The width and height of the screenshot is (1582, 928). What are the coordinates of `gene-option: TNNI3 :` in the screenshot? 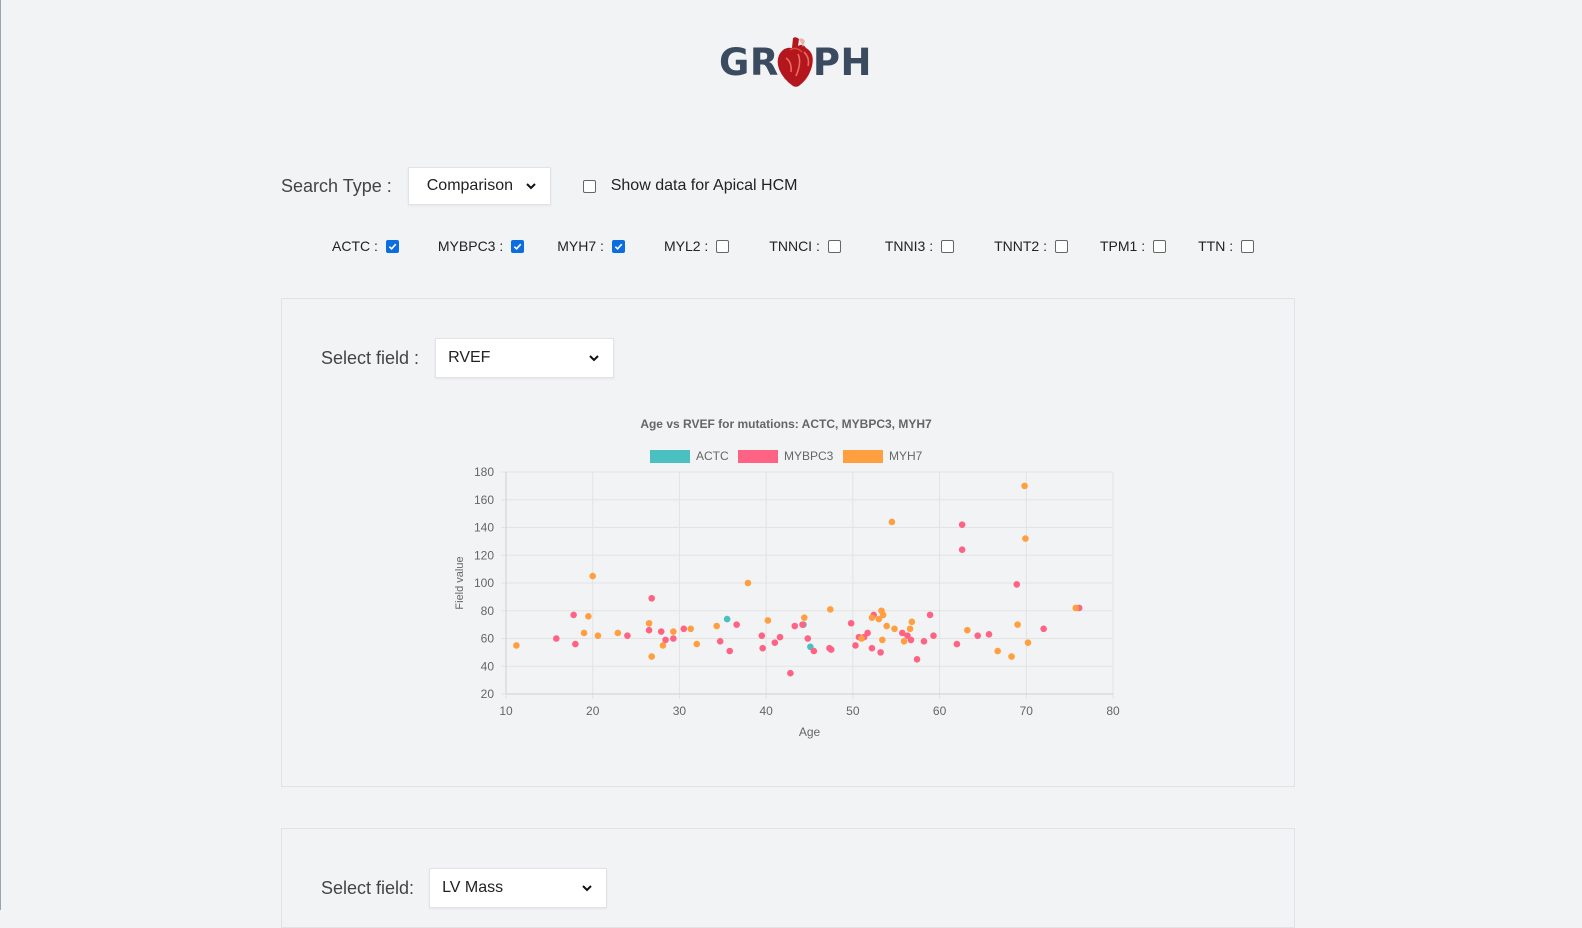 It's located at (919, 246).